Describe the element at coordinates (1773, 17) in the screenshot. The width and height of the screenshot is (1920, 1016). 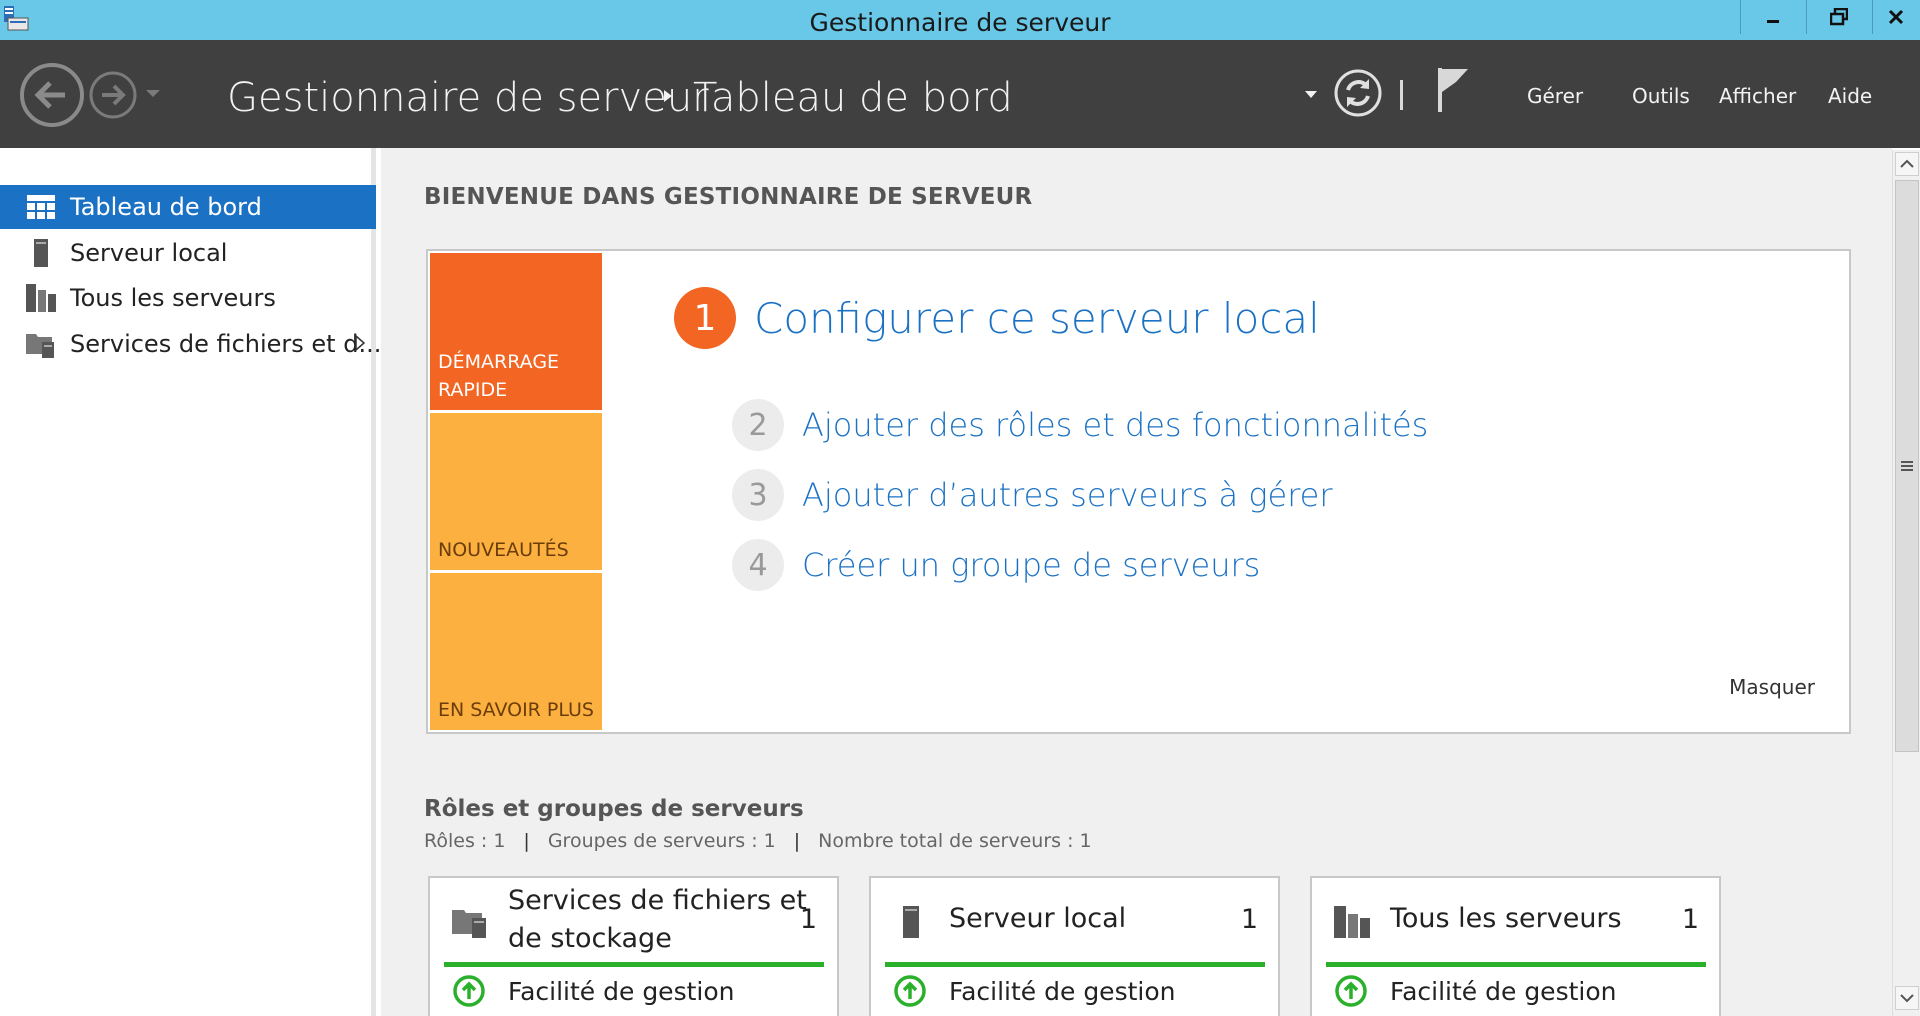
I see `minimize-button` at that location.